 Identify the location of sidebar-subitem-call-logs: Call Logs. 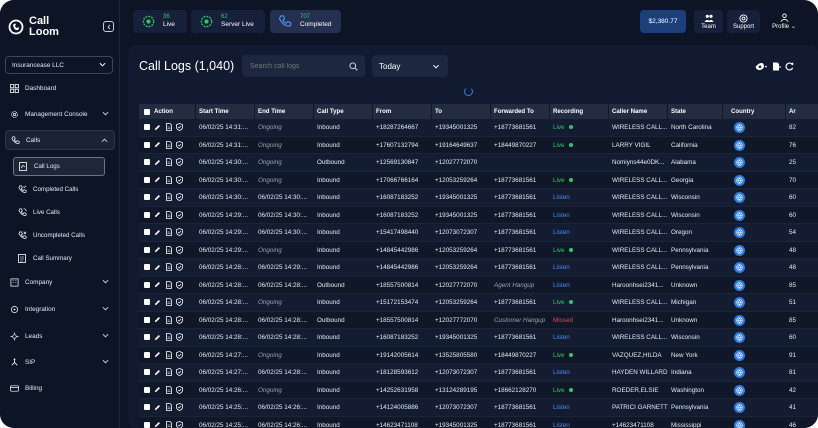
(59, 166).